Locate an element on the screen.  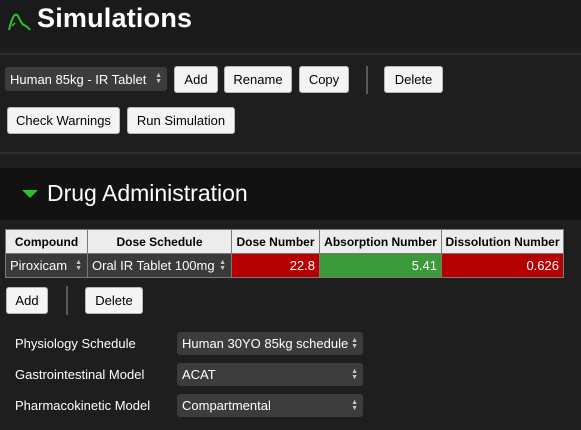
simulation-select-value: Human 85kg - IR Tablet is located at coordinates (78, 79).